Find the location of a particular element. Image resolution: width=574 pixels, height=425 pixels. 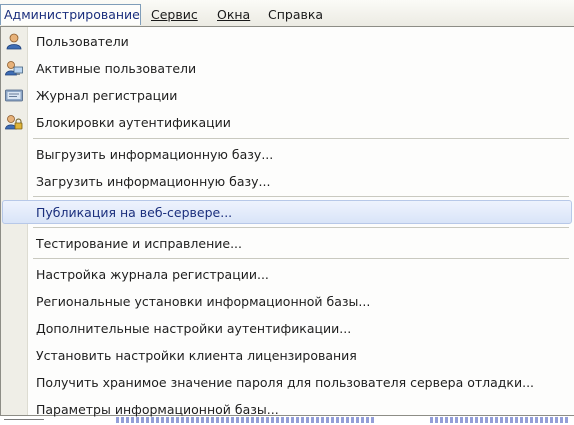

menu-service: Сервис is located at coordinates (174, 14).